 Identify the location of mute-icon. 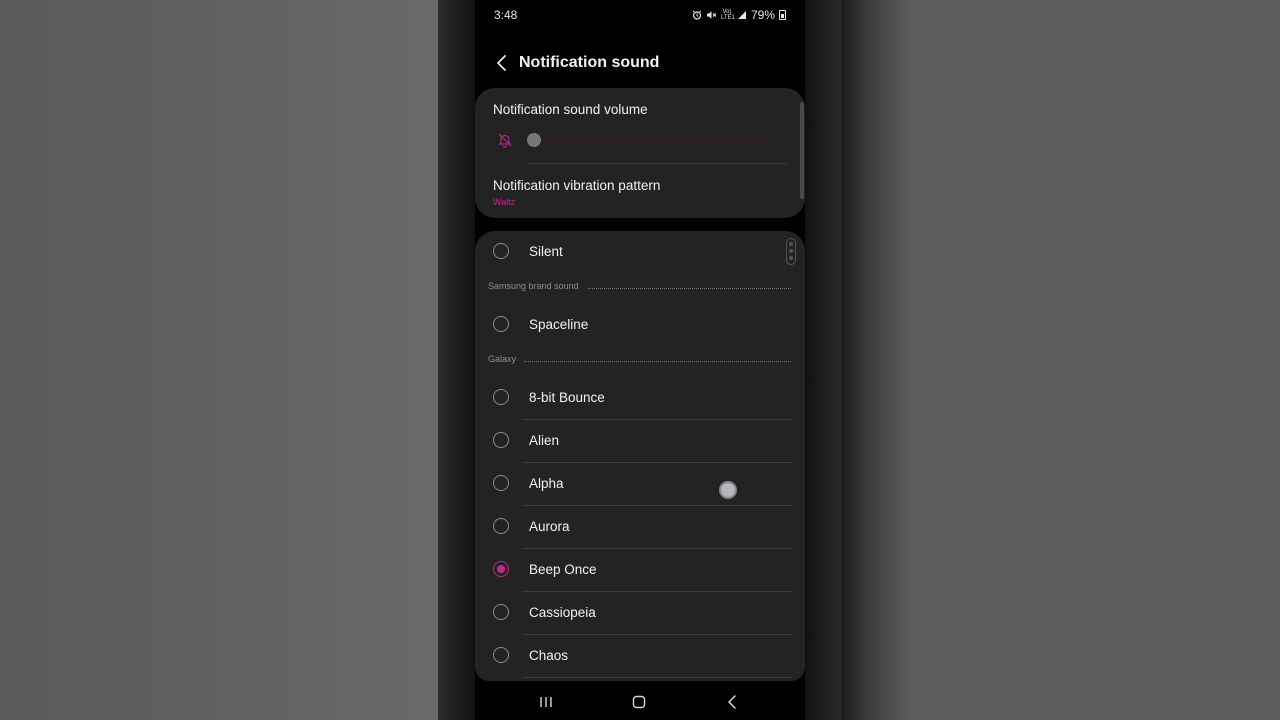
(711, 15).